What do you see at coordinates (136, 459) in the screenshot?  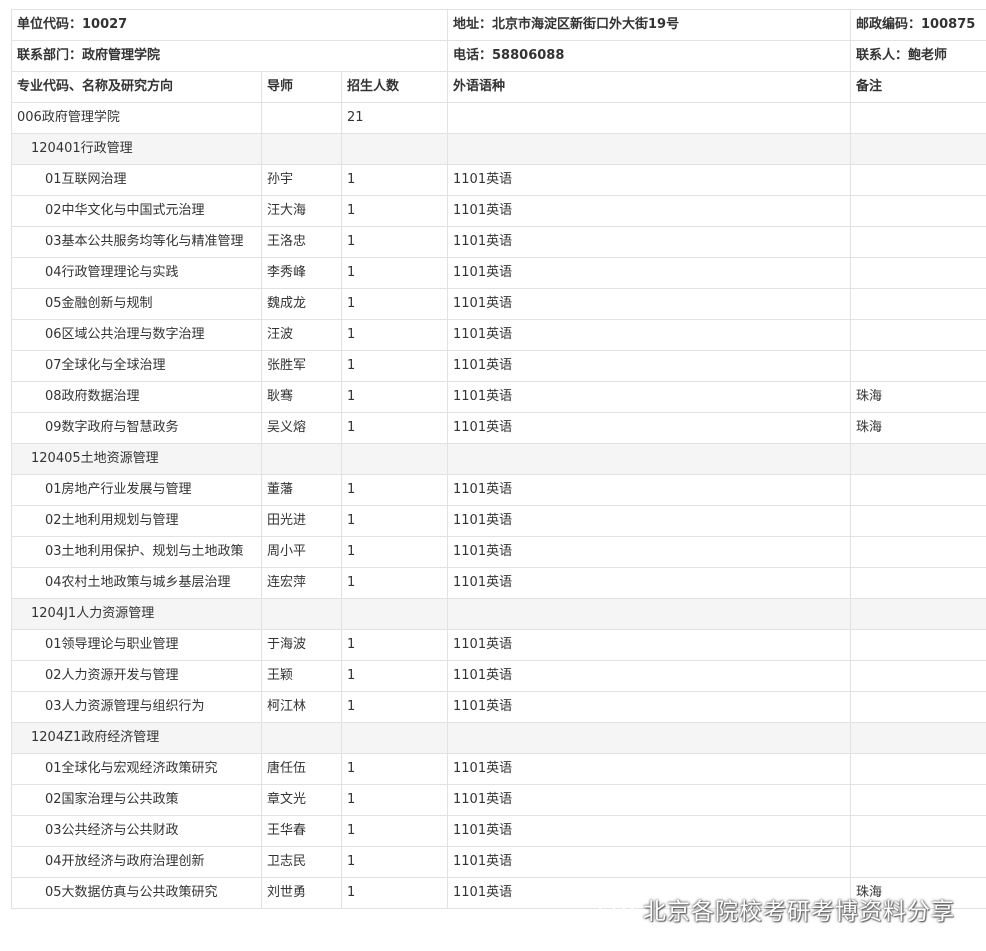 I see `major-cell: 120405土地资源管理` at bounding box center [136, 459].